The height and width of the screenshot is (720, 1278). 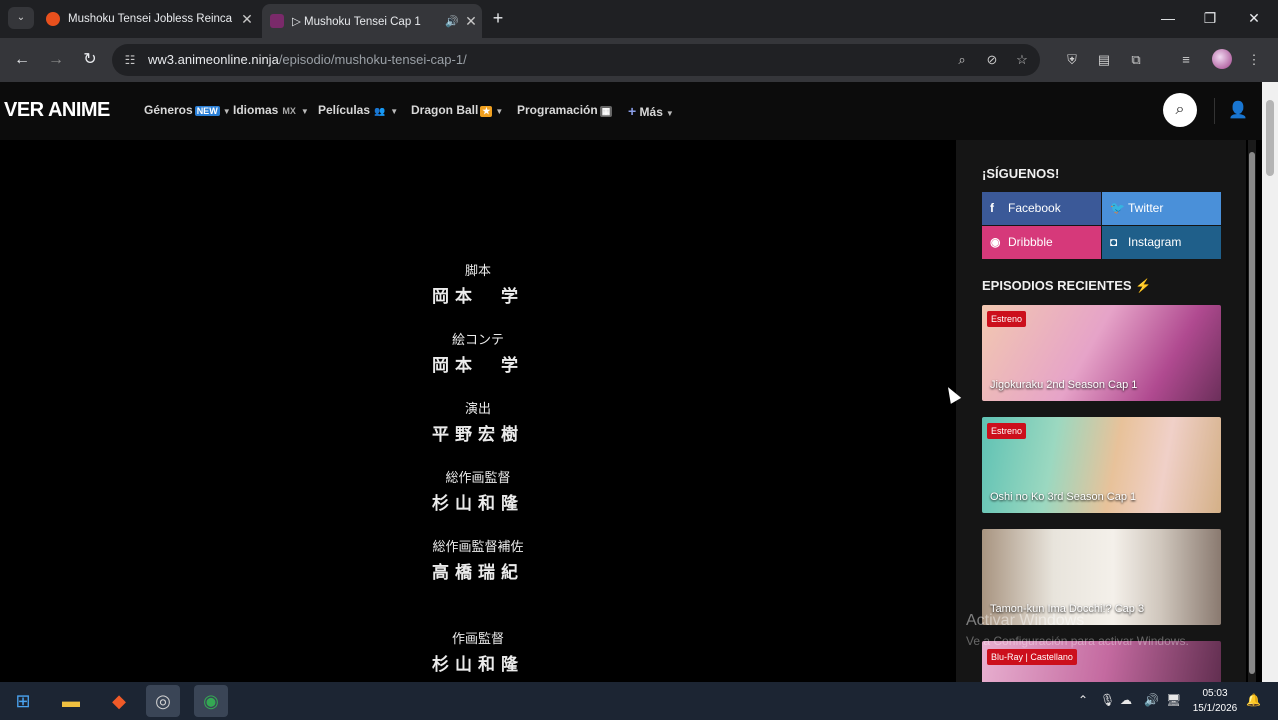 I want to click on sidebar-scrollbar-thumb, so click(x=1252, y=413).